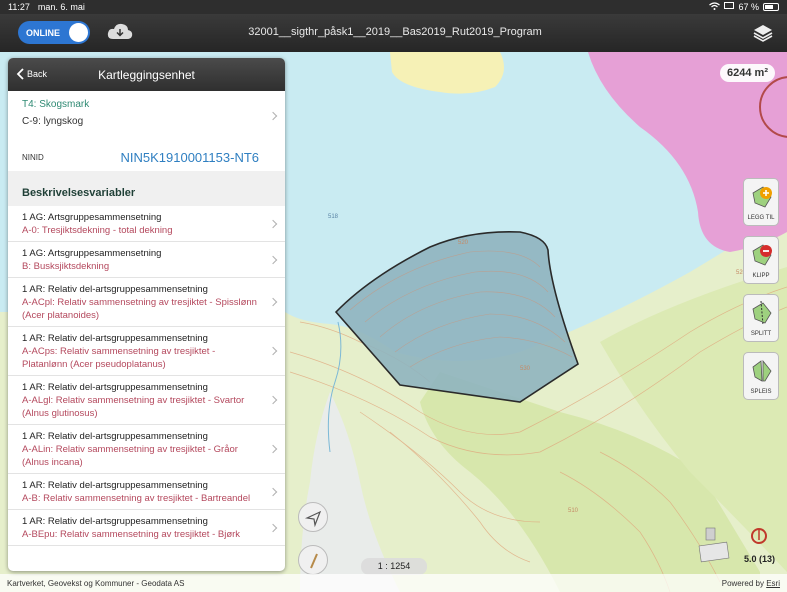 The height and width of the screenshot is (592, 787). Describe the element at coordinates (761, 334) in the screenshot. I see `split-tool-label: SPLITT` at that location.